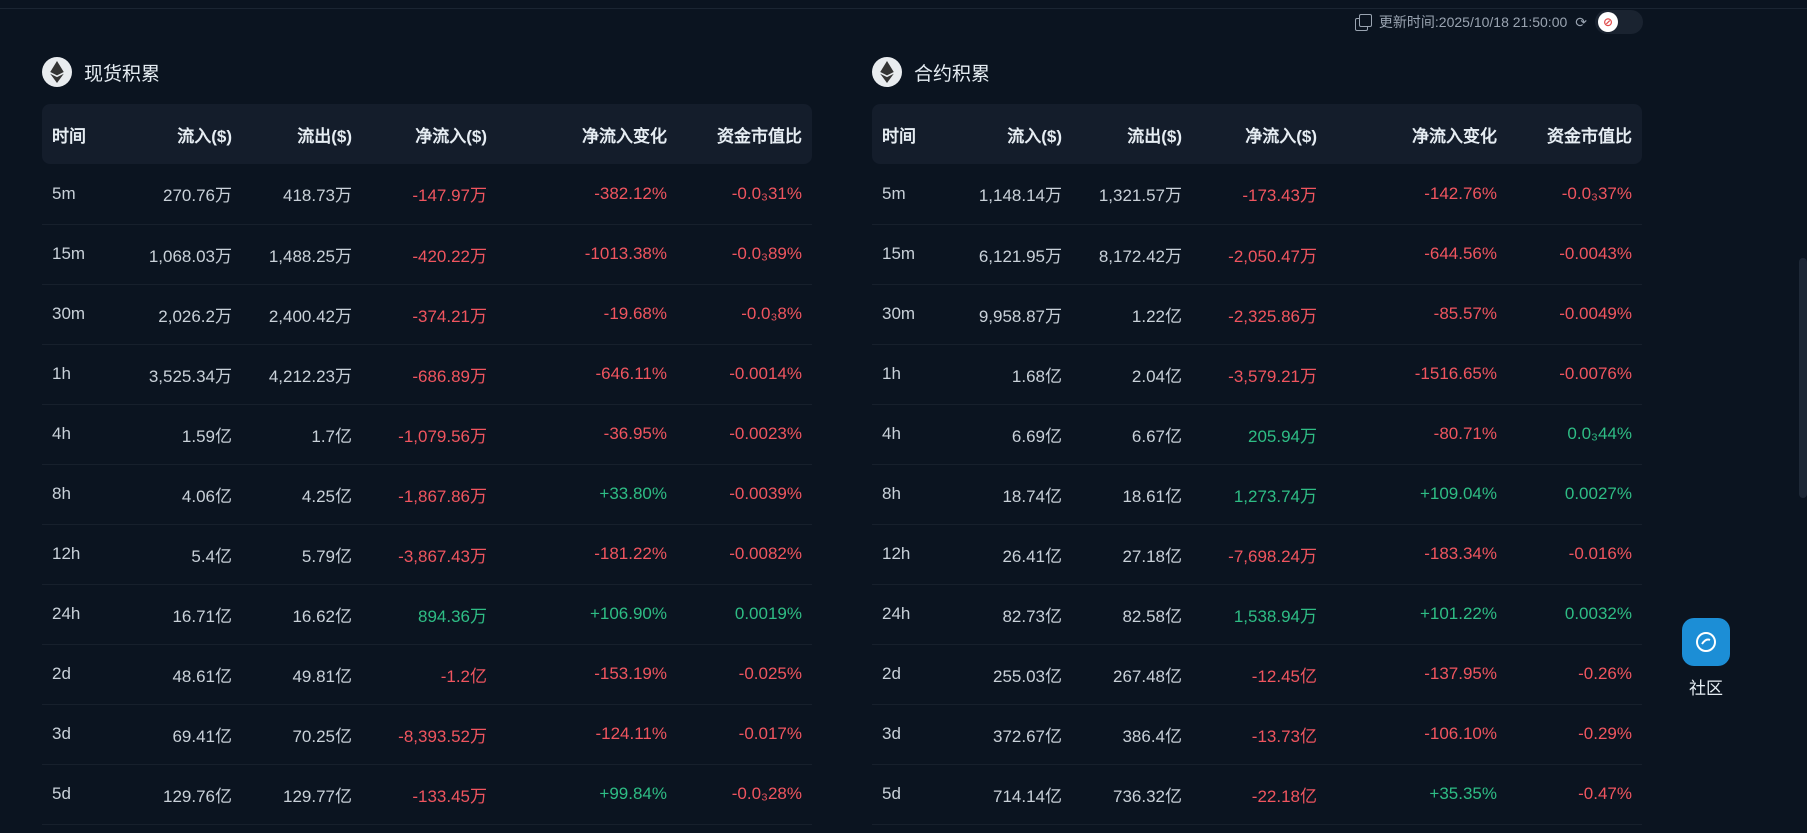 Image resolution: width=1807 pixels, height=833 pixels. What do you see at coordinates (1272, 556) in the screenshot?
I see `row-net: -7,698.24万` at bounding box center [1272, 556].